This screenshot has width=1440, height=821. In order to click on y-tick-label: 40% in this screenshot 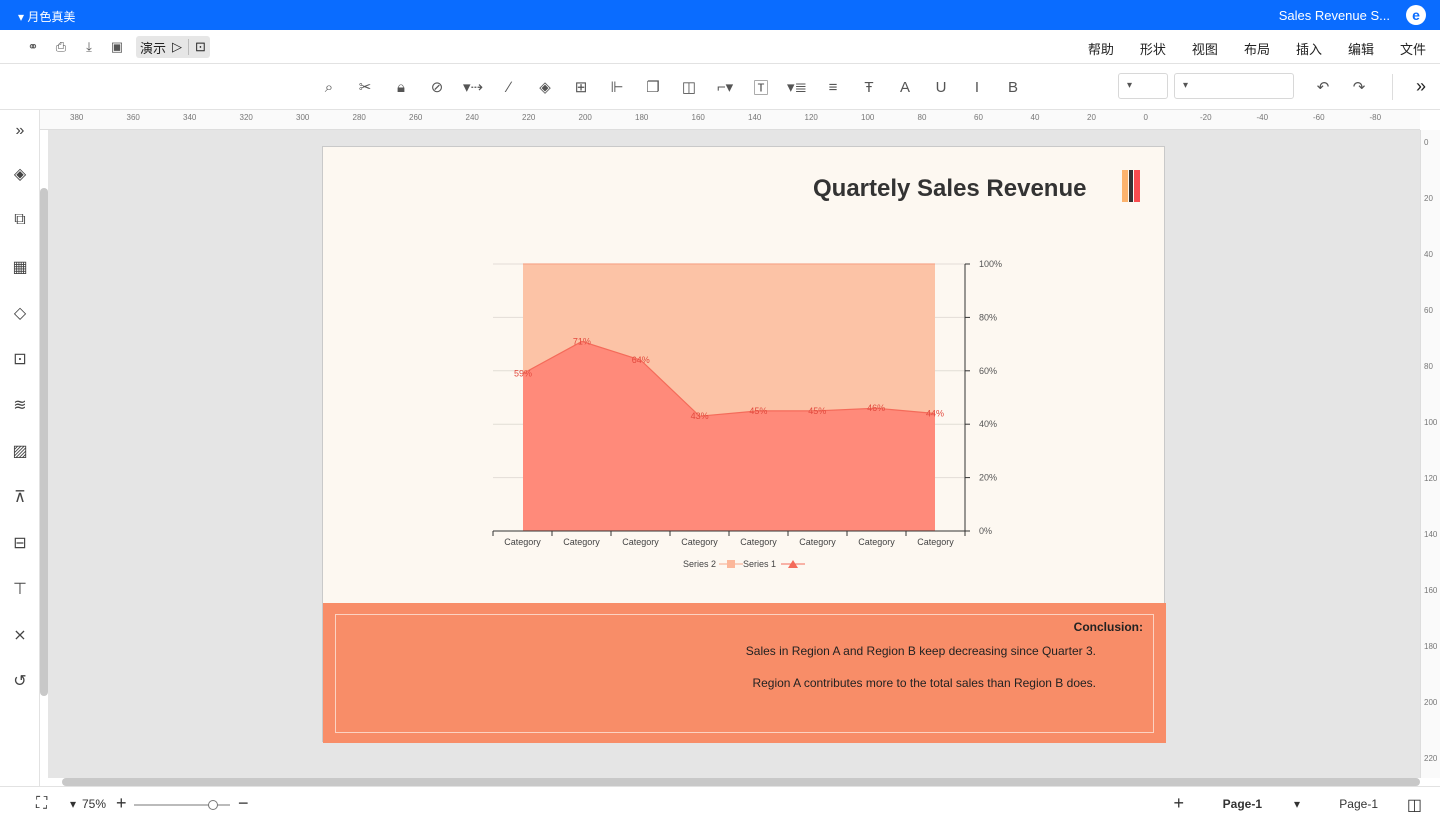, I will do `click(988, 424)`.